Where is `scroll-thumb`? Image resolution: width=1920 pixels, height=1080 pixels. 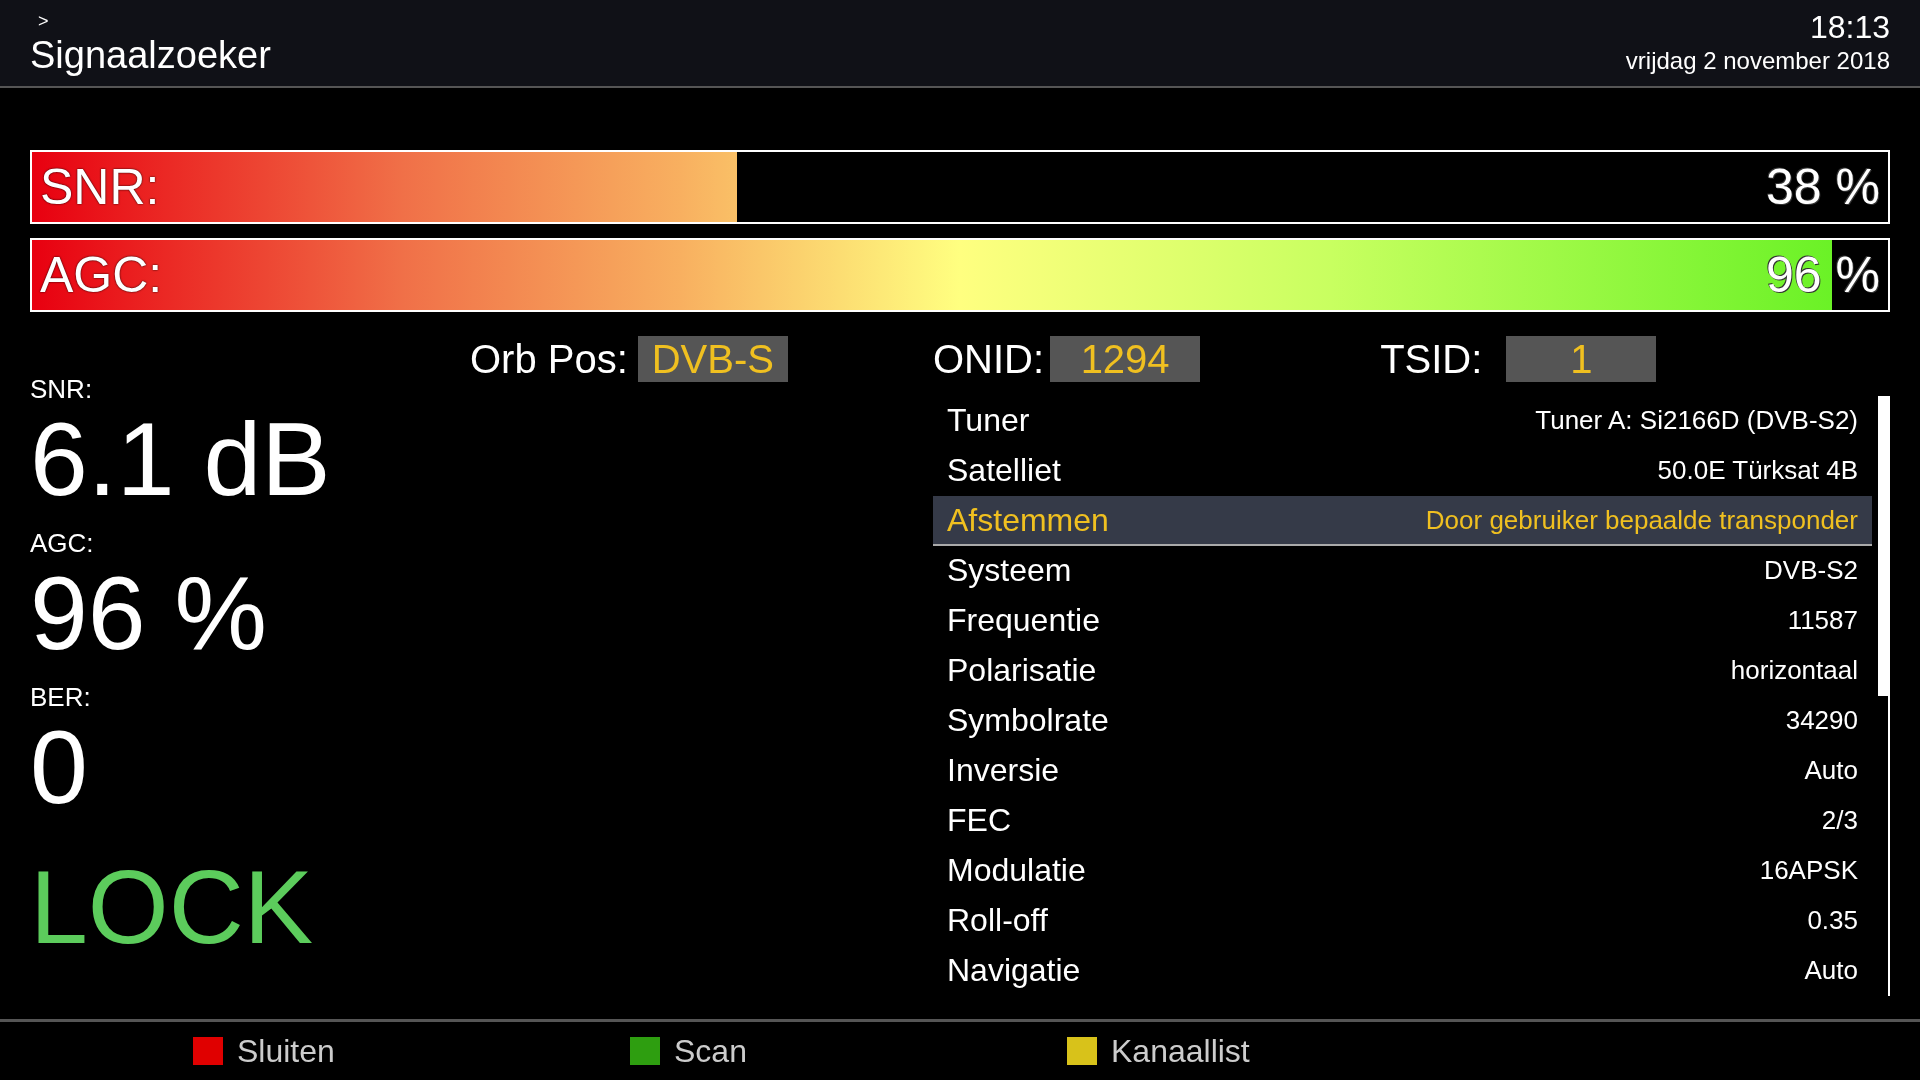 scroll-thumb is located at coordinates (1883, 546).